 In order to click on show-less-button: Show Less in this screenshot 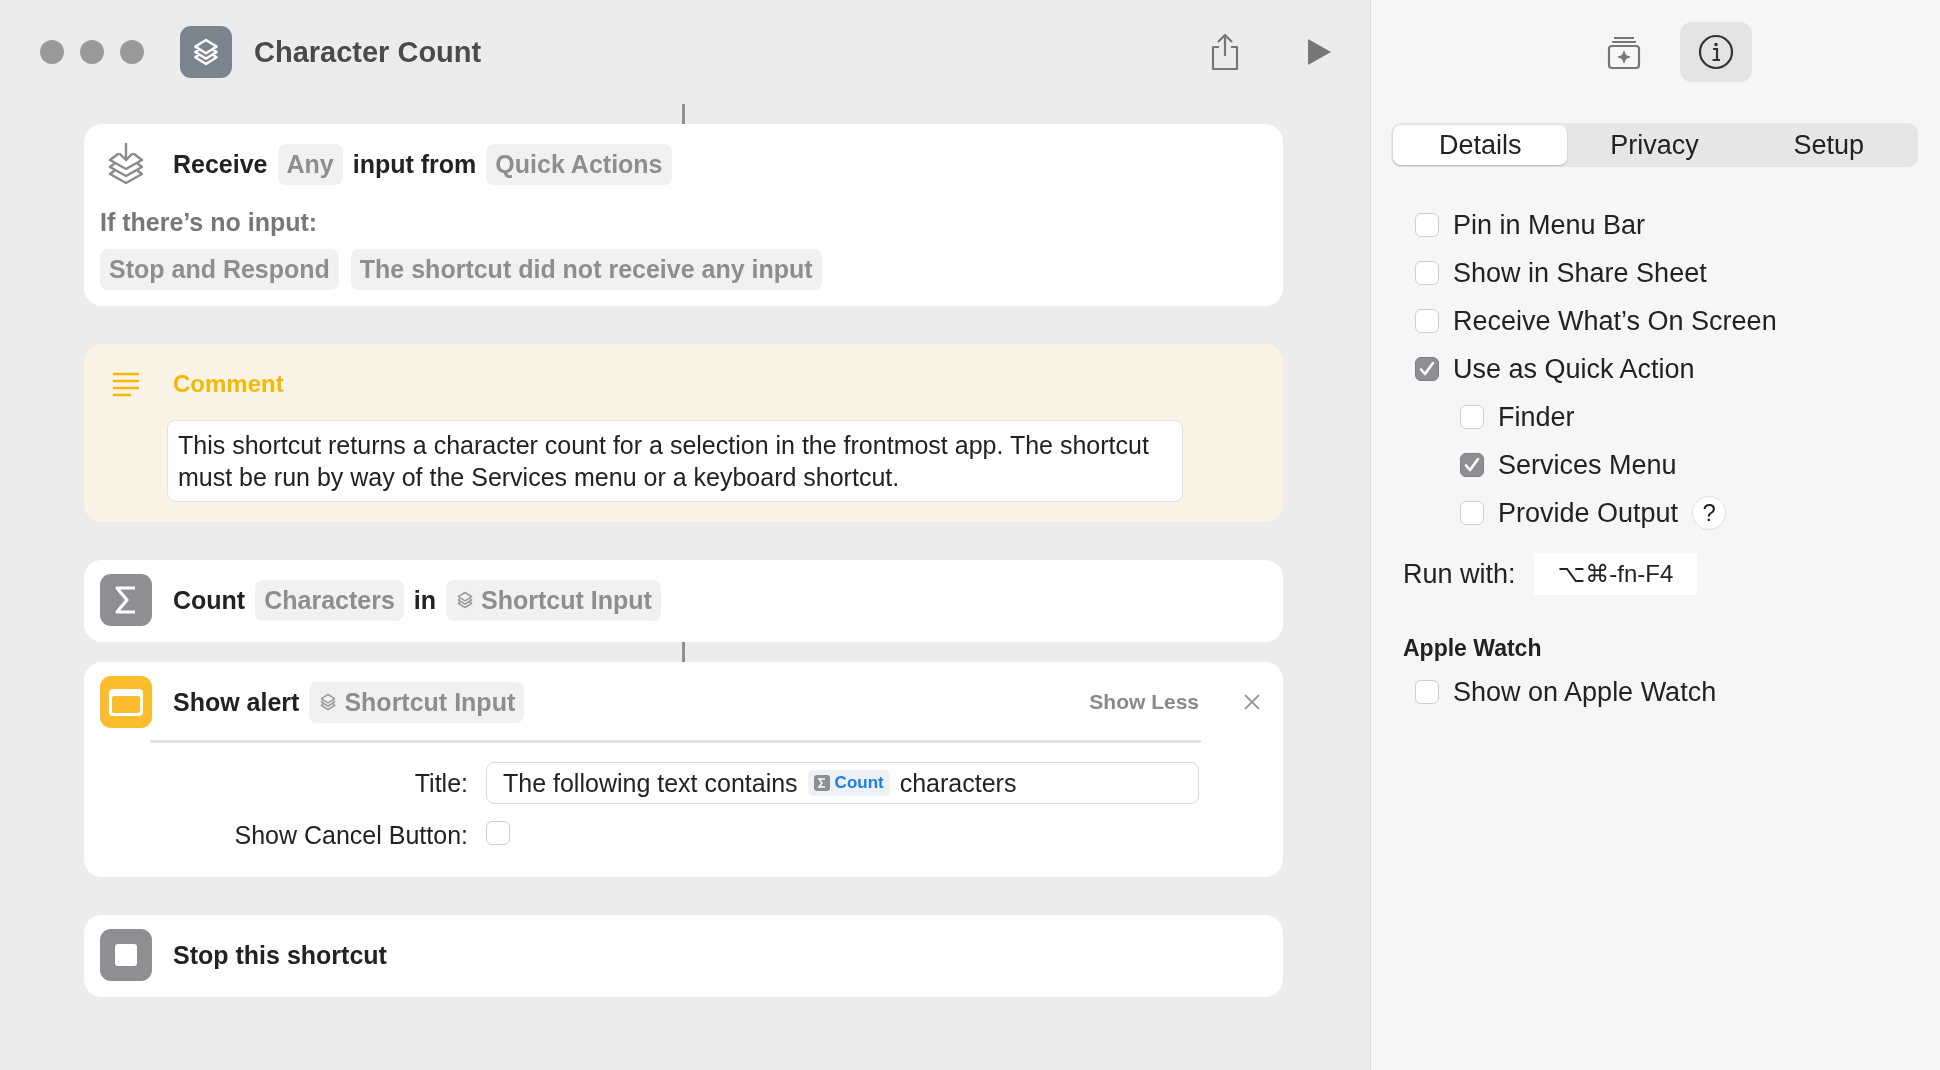, I will do `click(1144, 702)`.